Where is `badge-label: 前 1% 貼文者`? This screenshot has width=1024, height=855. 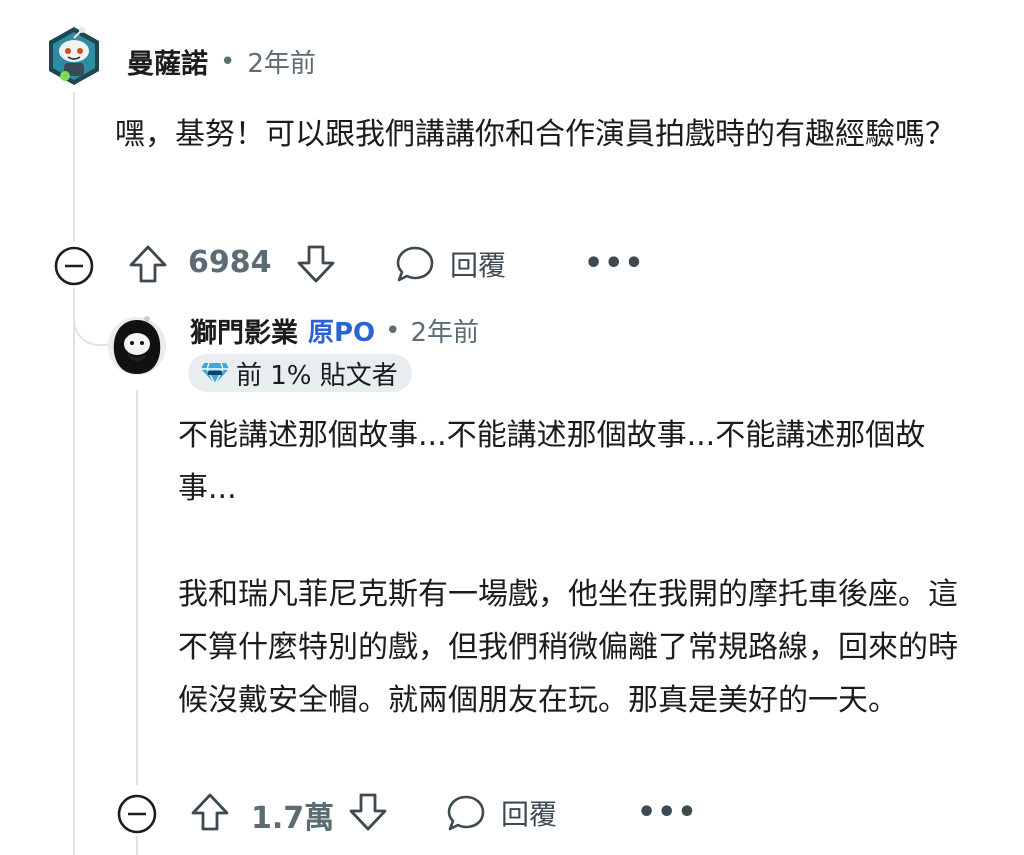
badge-label: 前 1% 貼文者 is located at coordinates (317, 375).